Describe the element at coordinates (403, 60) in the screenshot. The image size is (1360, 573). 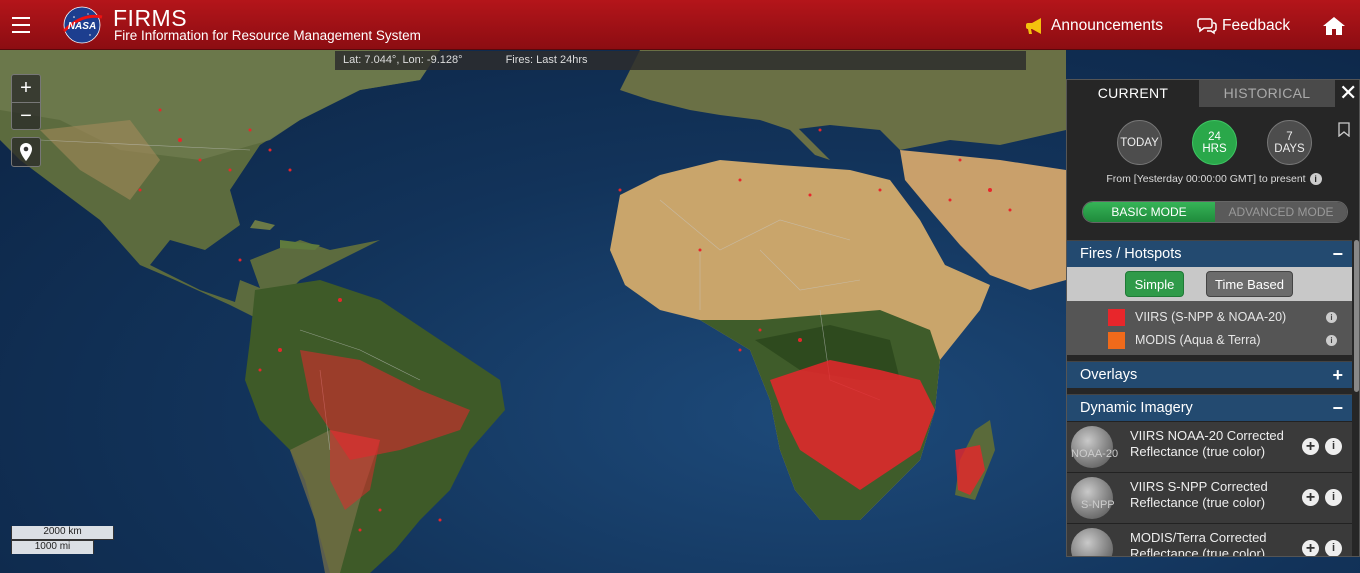
I see `lat-lon-text: Lat: 7.044°, Lon: -9.128°` at that location.